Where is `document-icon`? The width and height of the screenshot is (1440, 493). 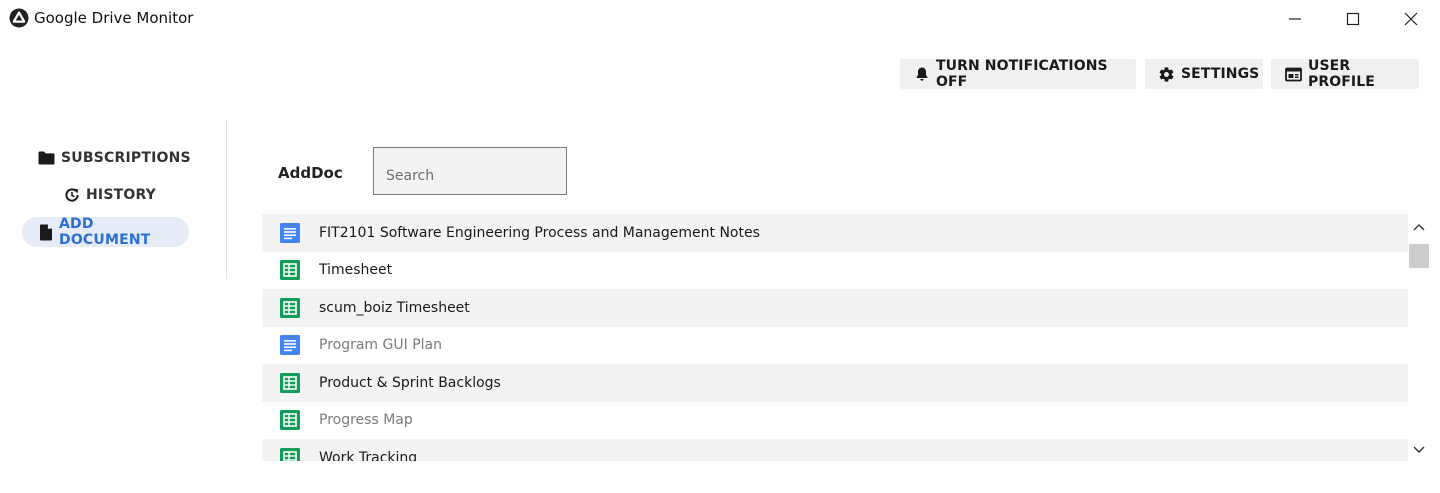
document-icon is located at coordinates (46, 232).